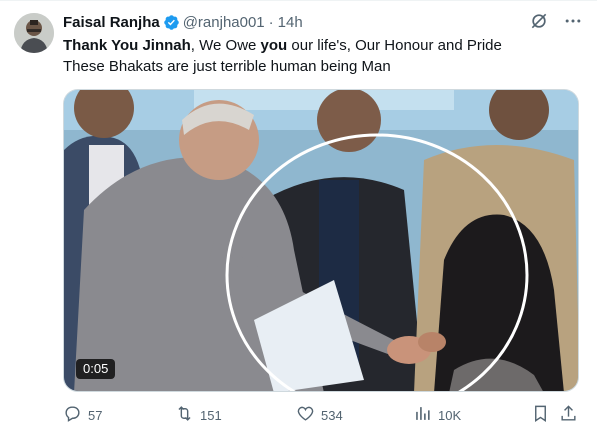 Image resolution: width=597 pixels, height=433 pixels. I want to click on bookmark-icon, so click(540, 415).